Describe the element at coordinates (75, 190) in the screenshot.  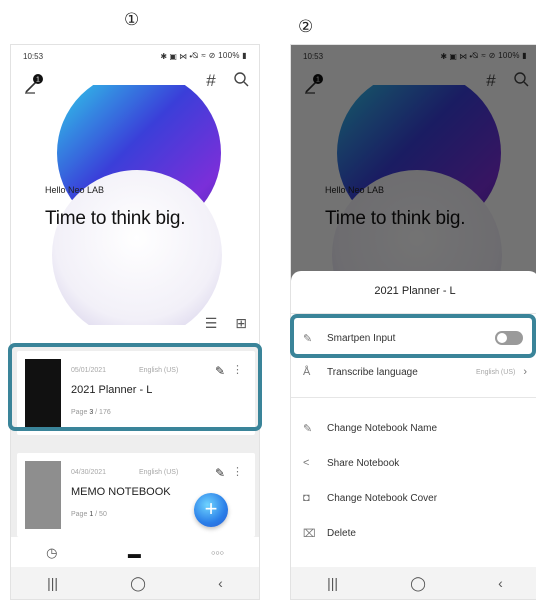
I see `hero-greeting: Hello Neo LAB` at that location.